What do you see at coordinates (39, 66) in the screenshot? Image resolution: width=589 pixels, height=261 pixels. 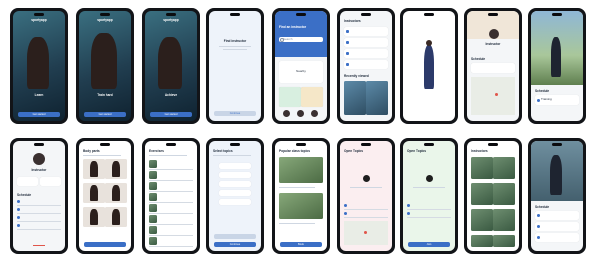 I see `phone-onboarding-1: sportyapp Learn Get started` at bounding box center [39, 66].